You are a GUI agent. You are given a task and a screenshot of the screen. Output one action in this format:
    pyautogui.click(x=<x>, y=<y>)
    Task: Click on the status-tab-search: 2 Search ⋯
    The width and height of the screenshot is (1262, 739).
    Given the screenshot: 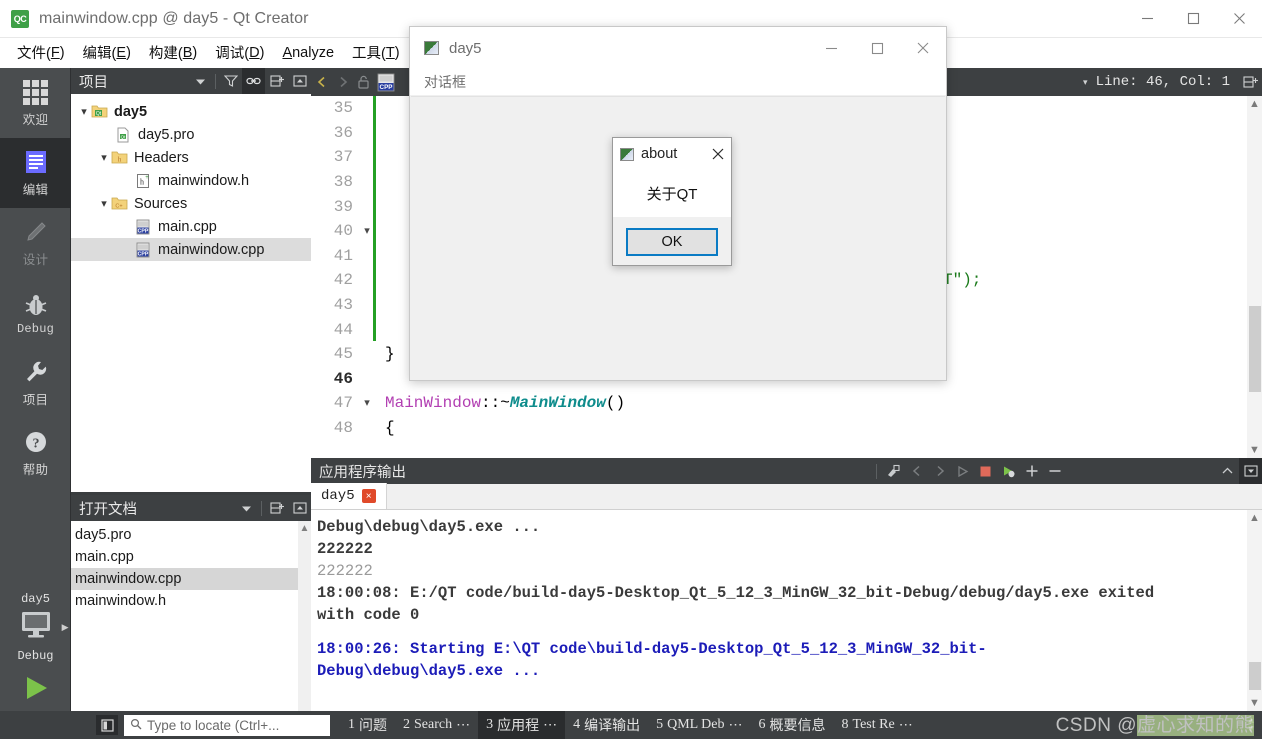 What is the action you would take?
    pyautogui.click(x=436, y=725)
    